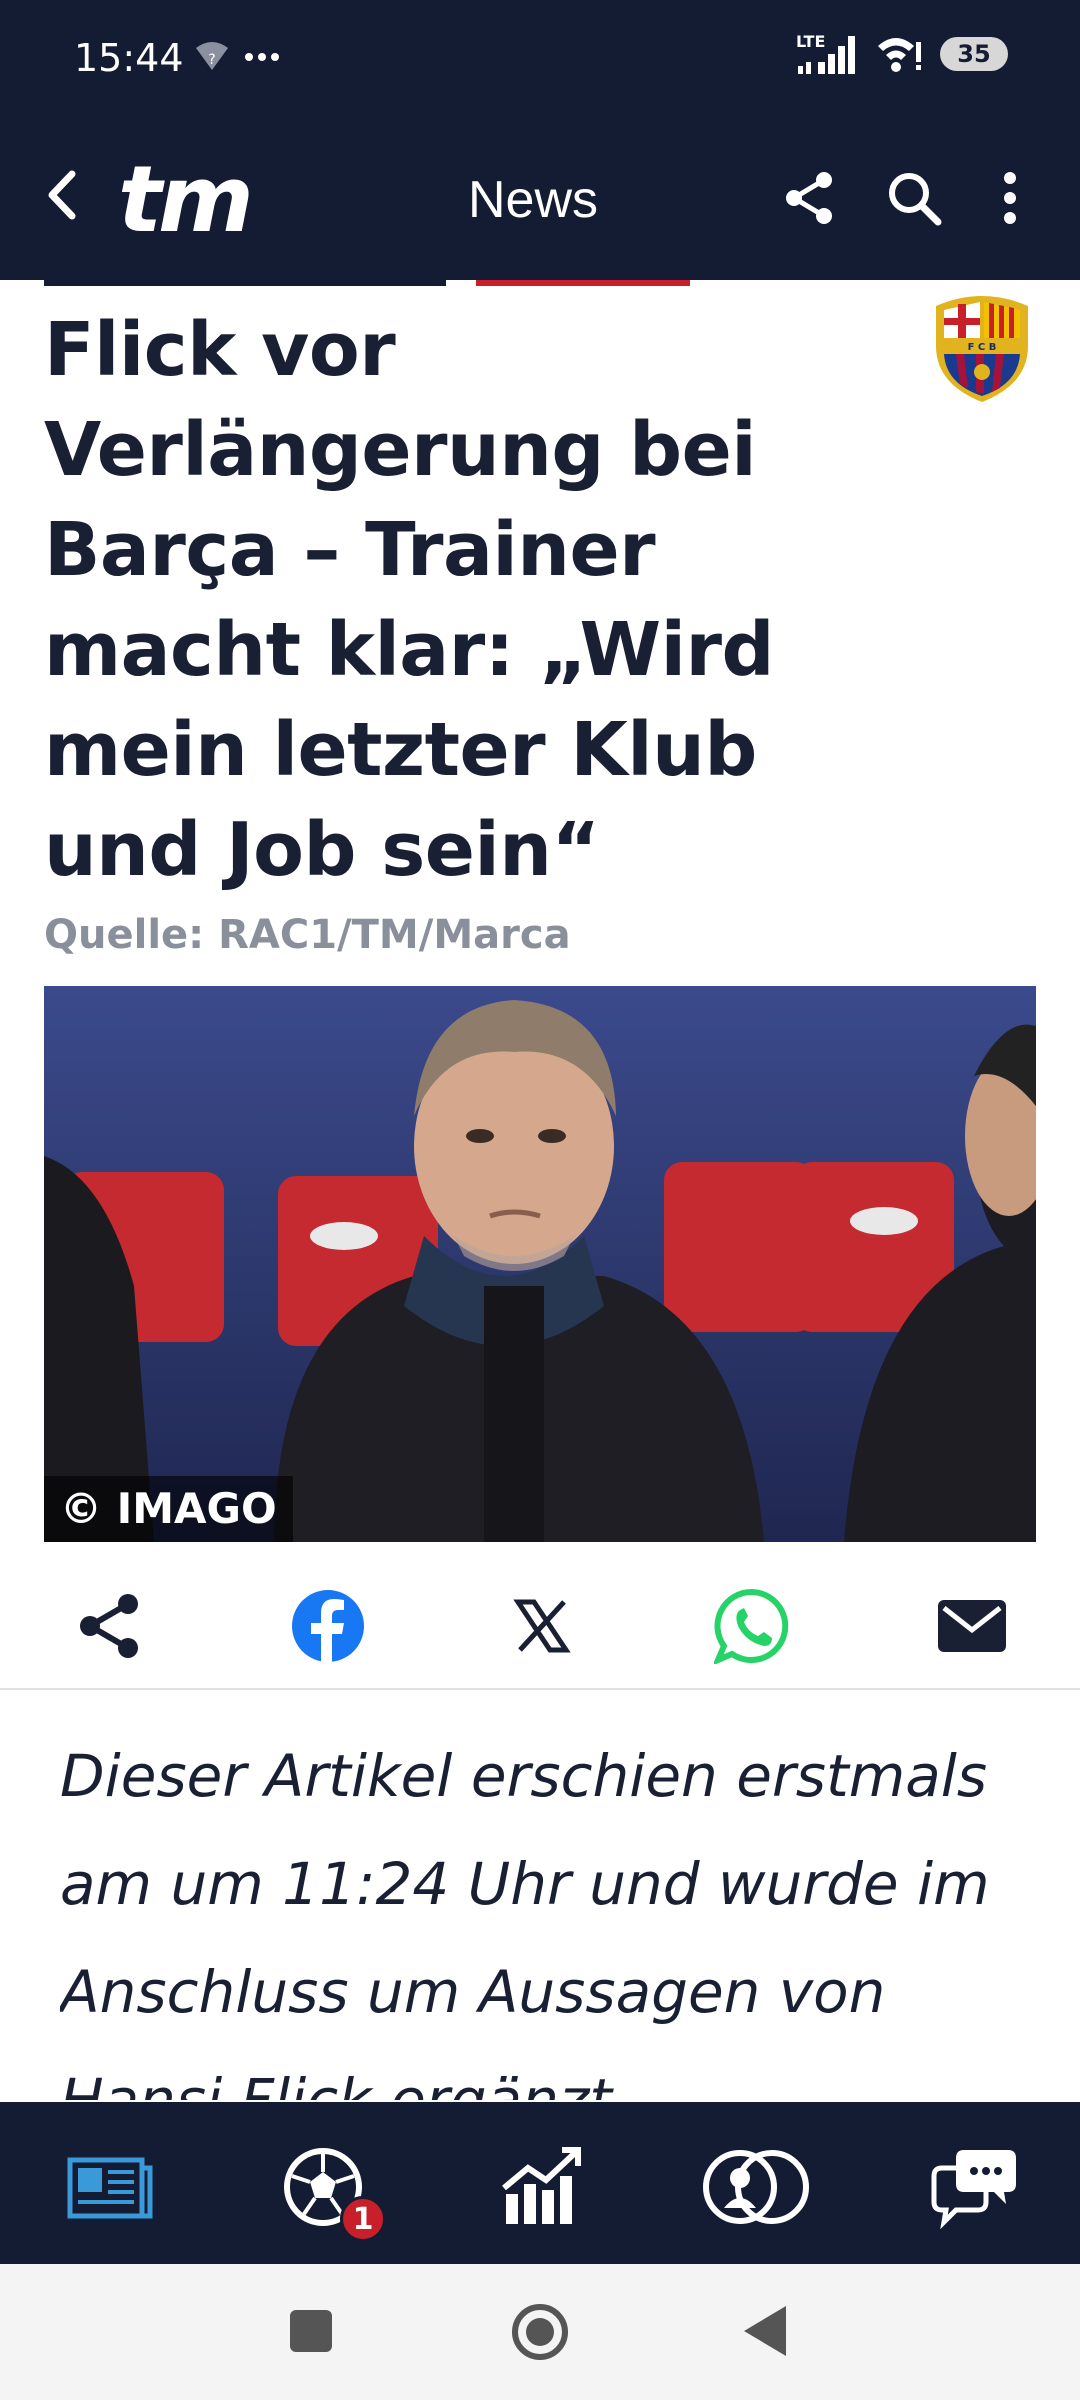 The width and height of the screenshot is (1080, 2400). I want to click on x-icon, so click(542, 1626).